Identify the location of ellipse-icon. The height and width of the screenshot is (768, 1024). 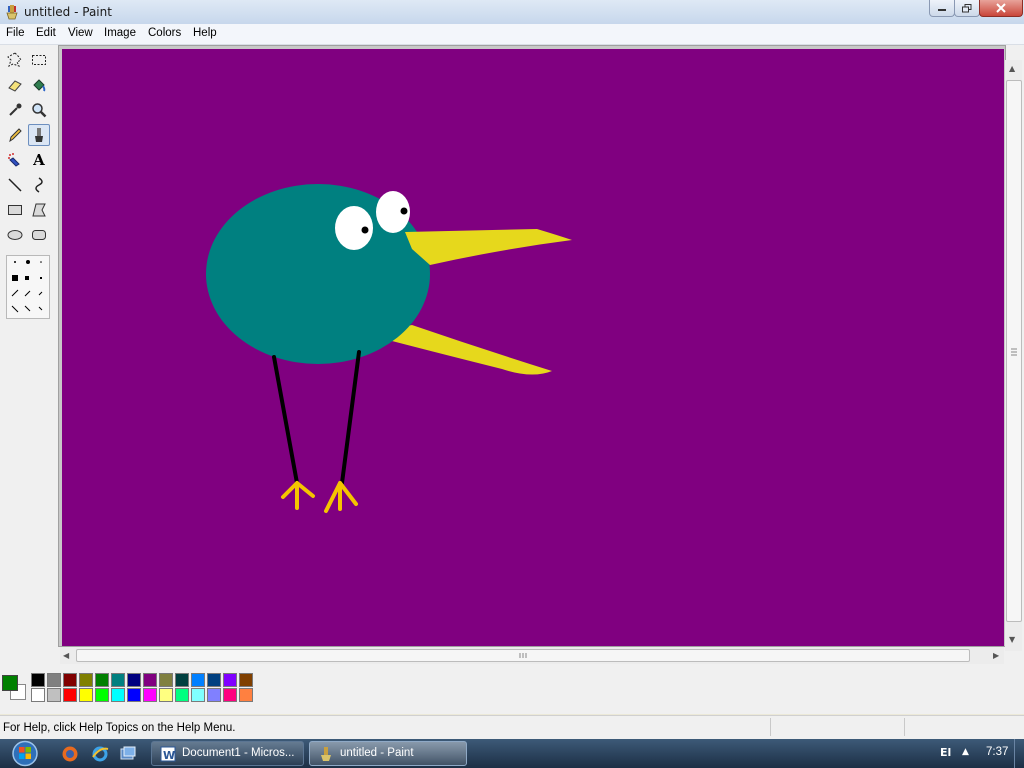
(15, 235).